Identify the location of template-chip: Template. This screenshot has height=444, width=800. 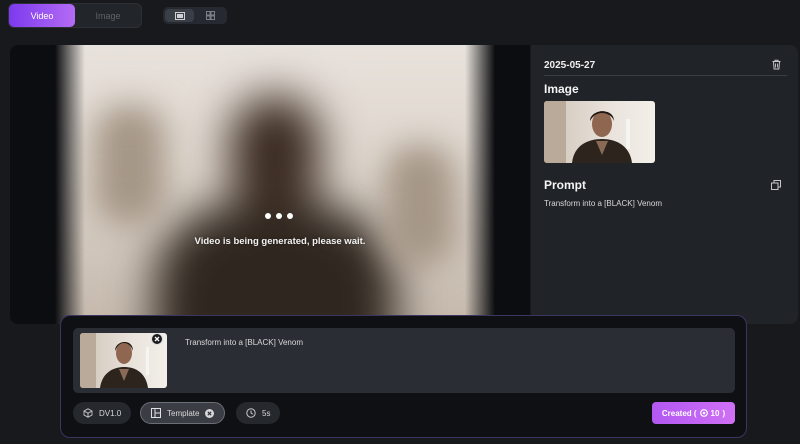
(183, 413).